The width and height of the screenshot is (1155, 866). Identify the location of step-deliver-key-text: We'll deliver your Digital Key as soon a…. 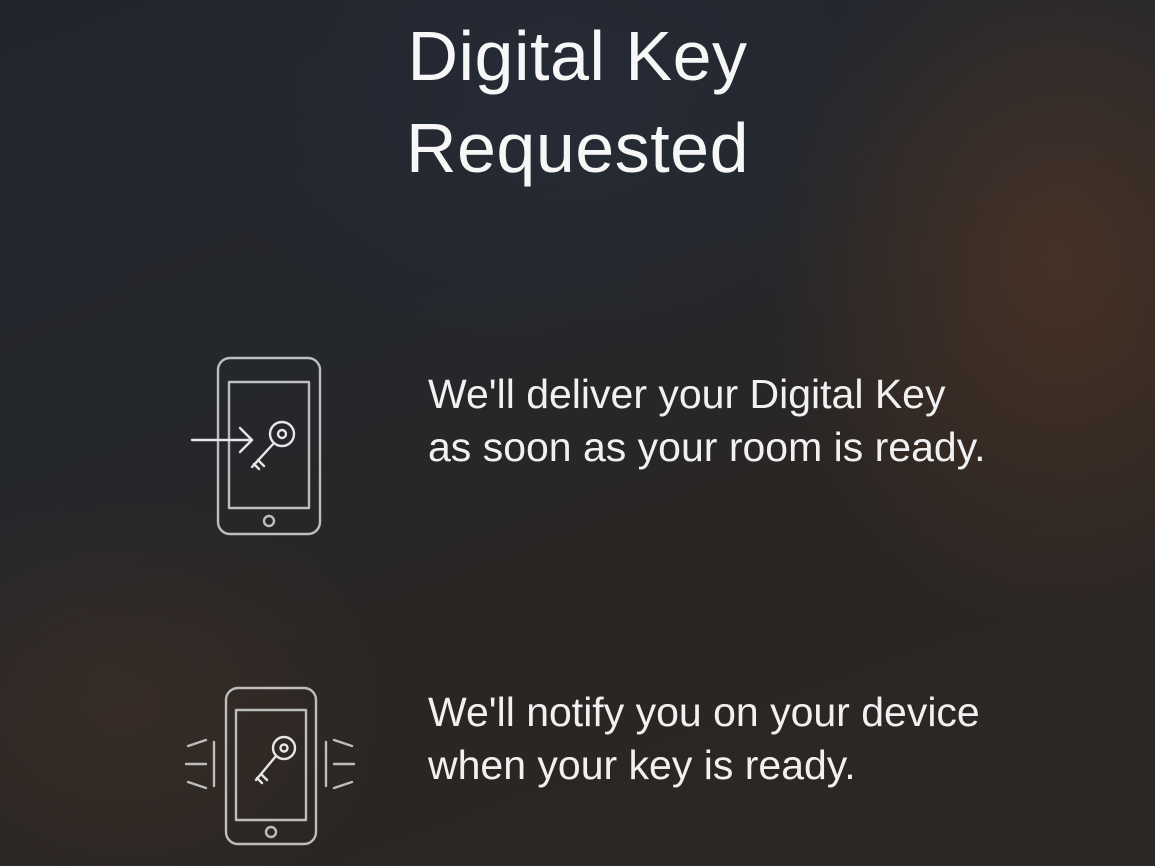
(707, 420).